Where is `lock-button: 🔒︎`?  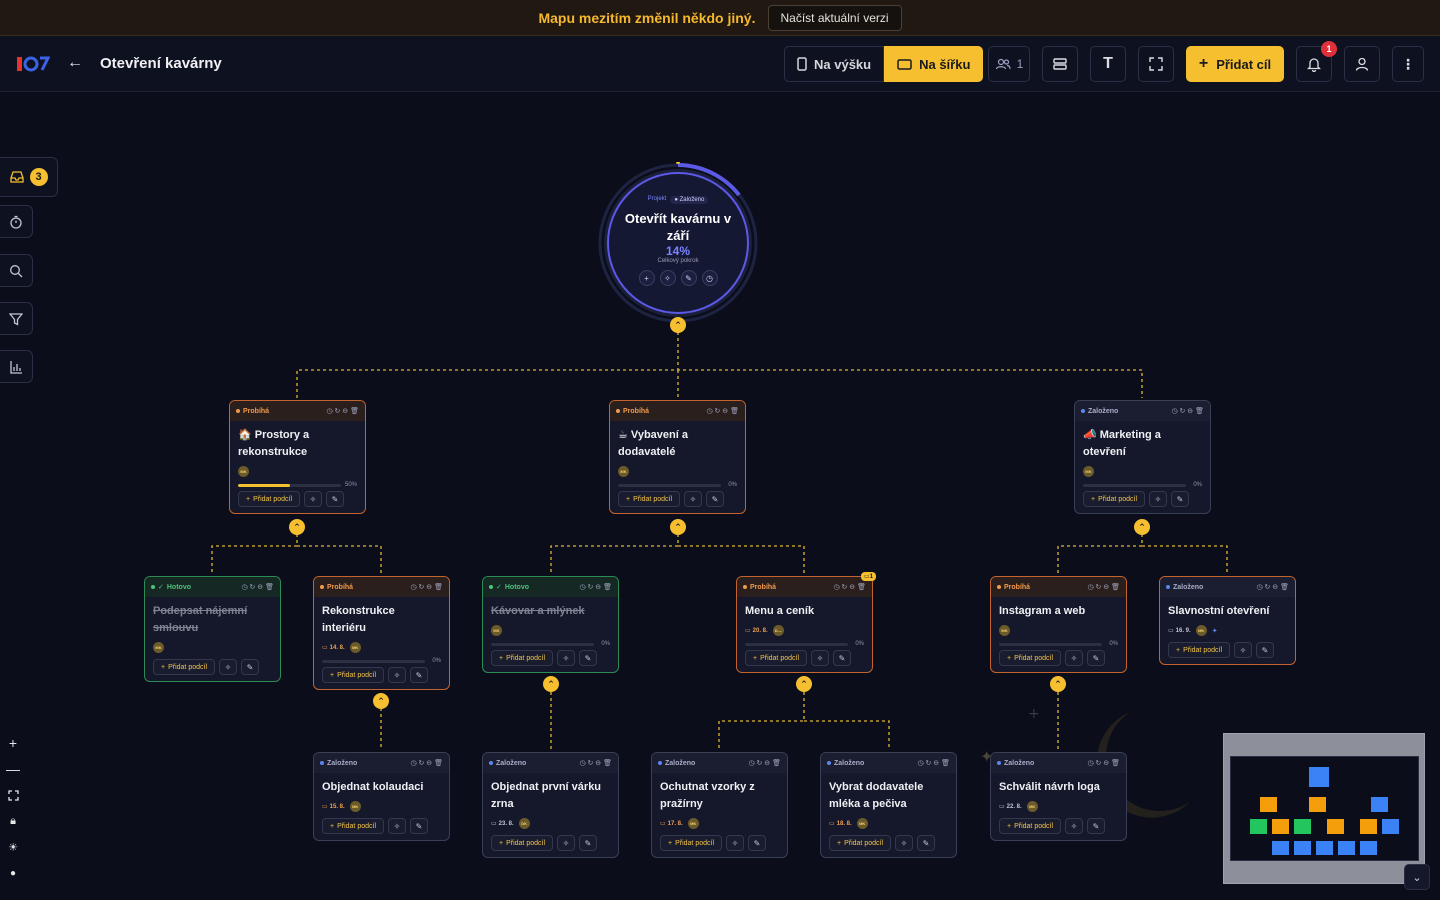
lock-button: 🔒︎ is located at coordinates (13, 821).